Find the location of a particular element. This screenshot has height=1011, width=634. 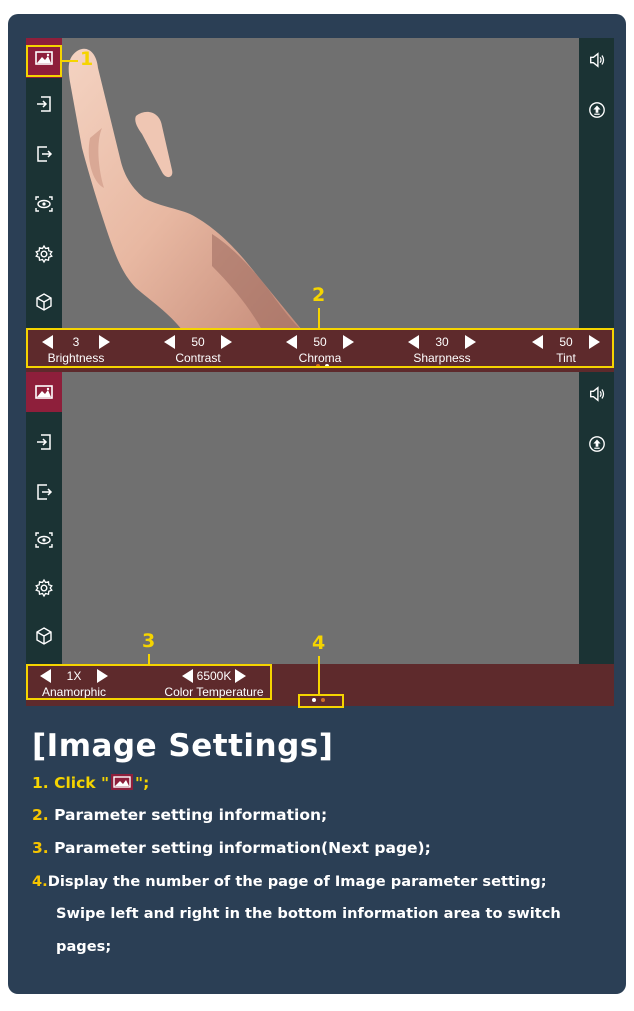

callout-label-4: 4 is located at coordinates (319, 643).